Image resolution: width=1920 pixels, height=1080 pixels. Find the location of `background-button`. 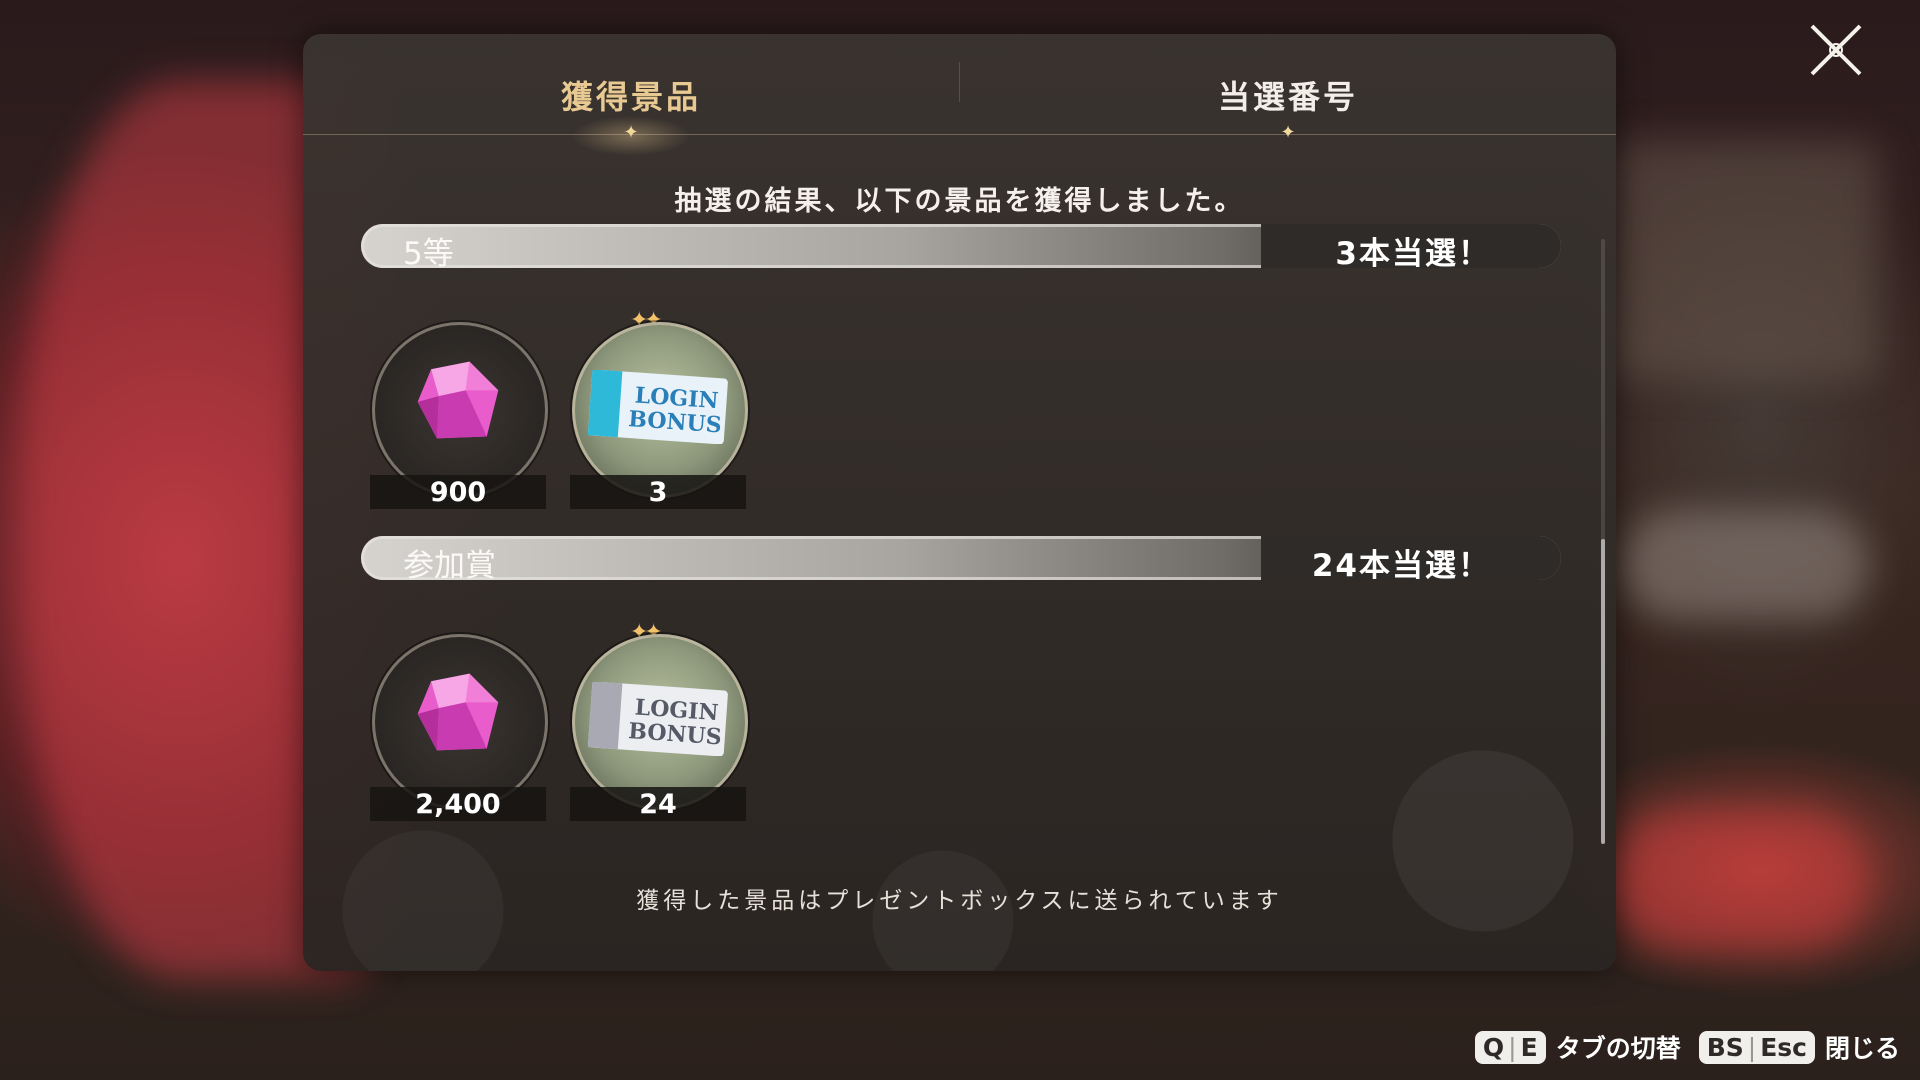

background-button is located at coordinates (1745, 565).